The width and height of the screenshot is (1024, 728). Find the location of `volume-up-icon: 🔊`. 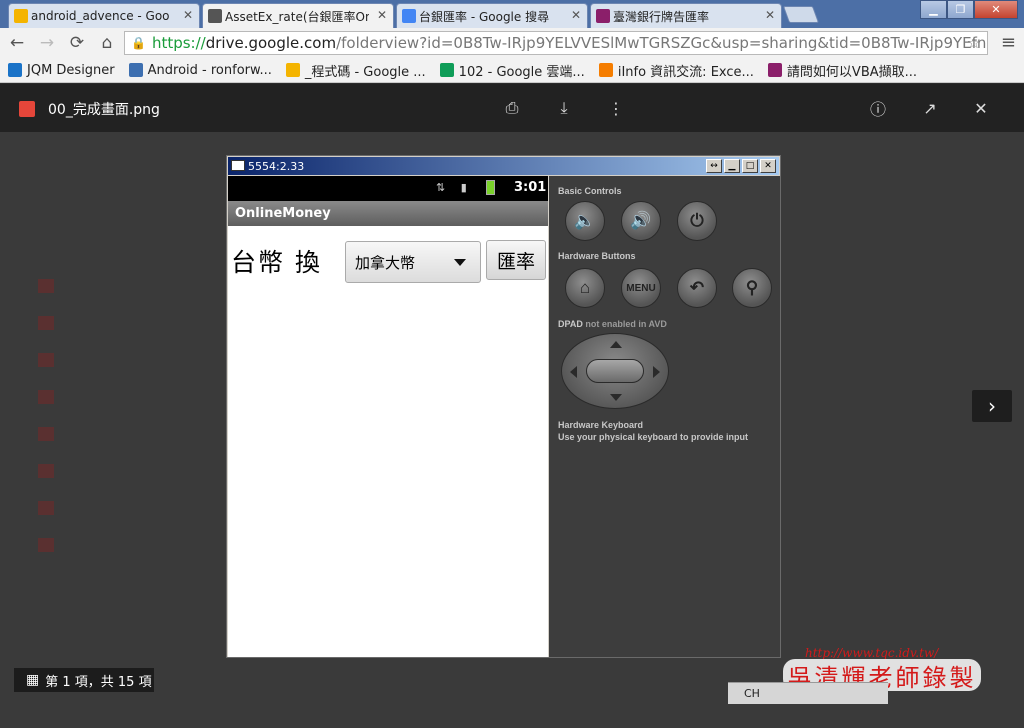

volume-up-icon: 🔊 is located at coordinates (641, 221).